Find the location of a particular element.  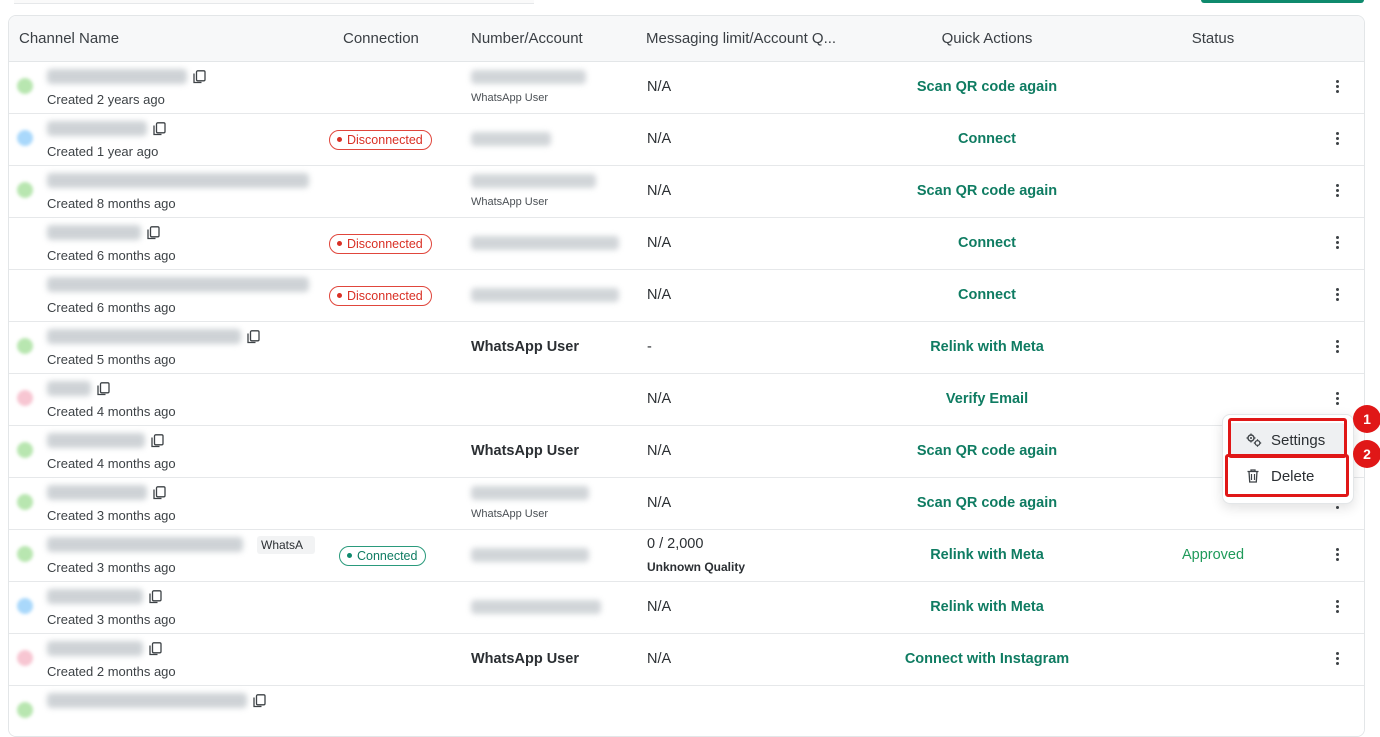

channel-name-cell is located at coordinates (169, 711).